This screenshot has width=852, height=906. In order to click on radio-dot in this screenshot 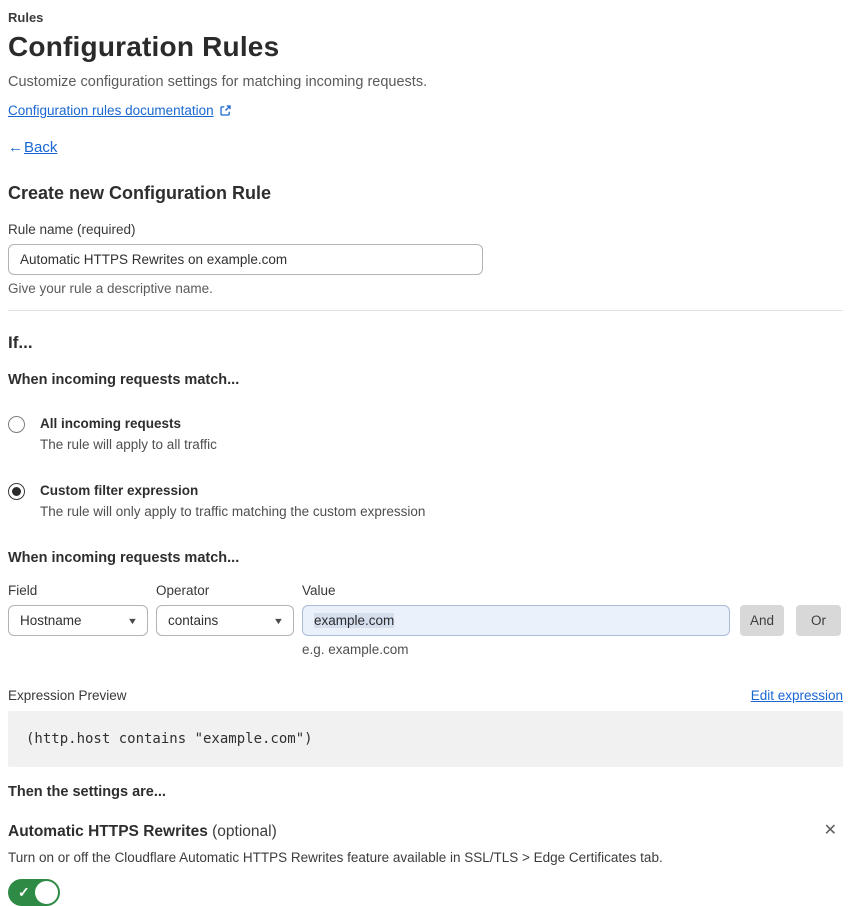, I will do `click(16, 491)`.